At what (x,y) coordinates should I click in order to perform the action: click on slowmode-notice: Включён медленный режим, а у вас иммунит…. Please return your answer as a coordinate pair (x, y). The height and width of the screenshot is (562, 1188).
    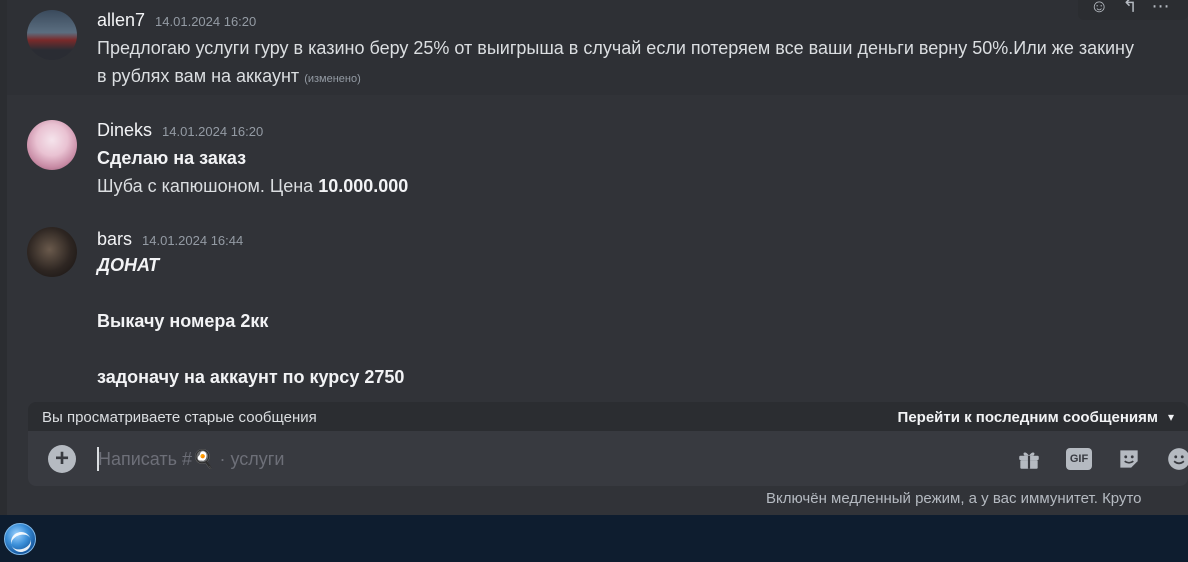
    Looking at the image, I should click on (954, 498).